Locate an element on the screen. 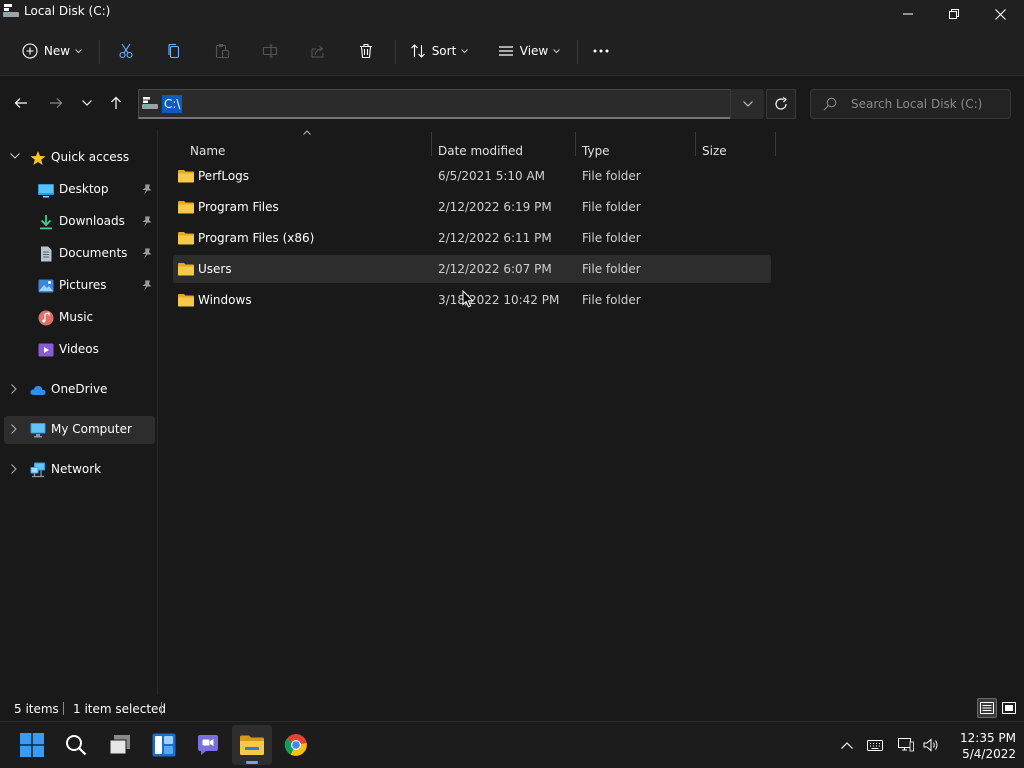  file-date: 3/18/2022 10:42 PM is located at coordinates (499, 300).